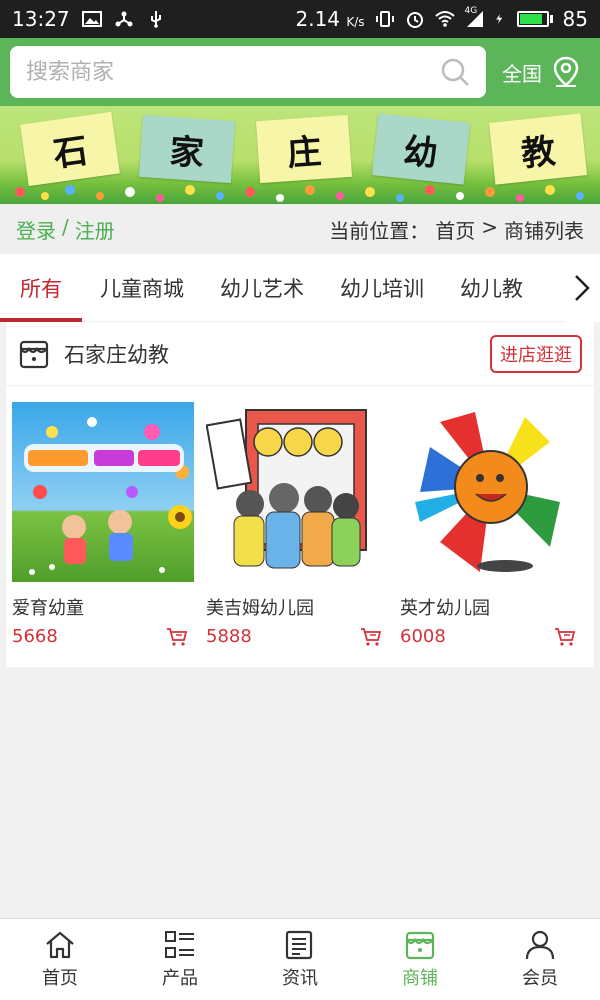  I want to click on nav-label: 会员, so click(540, 978).